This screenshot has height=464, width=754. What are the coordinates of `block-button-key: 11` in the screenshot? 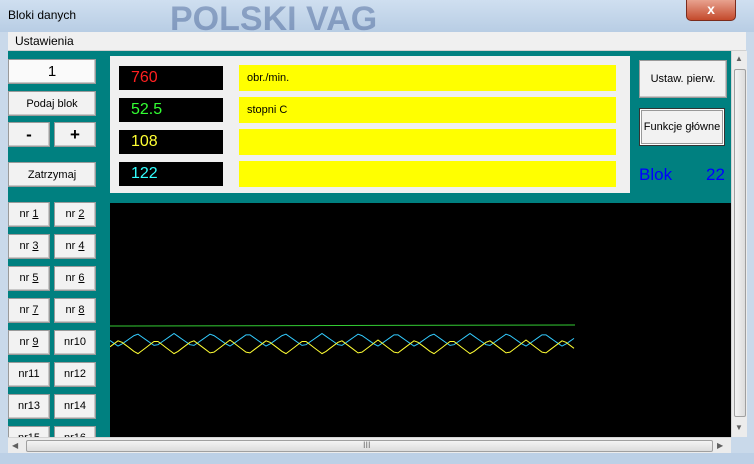 It's located at (34, 374).